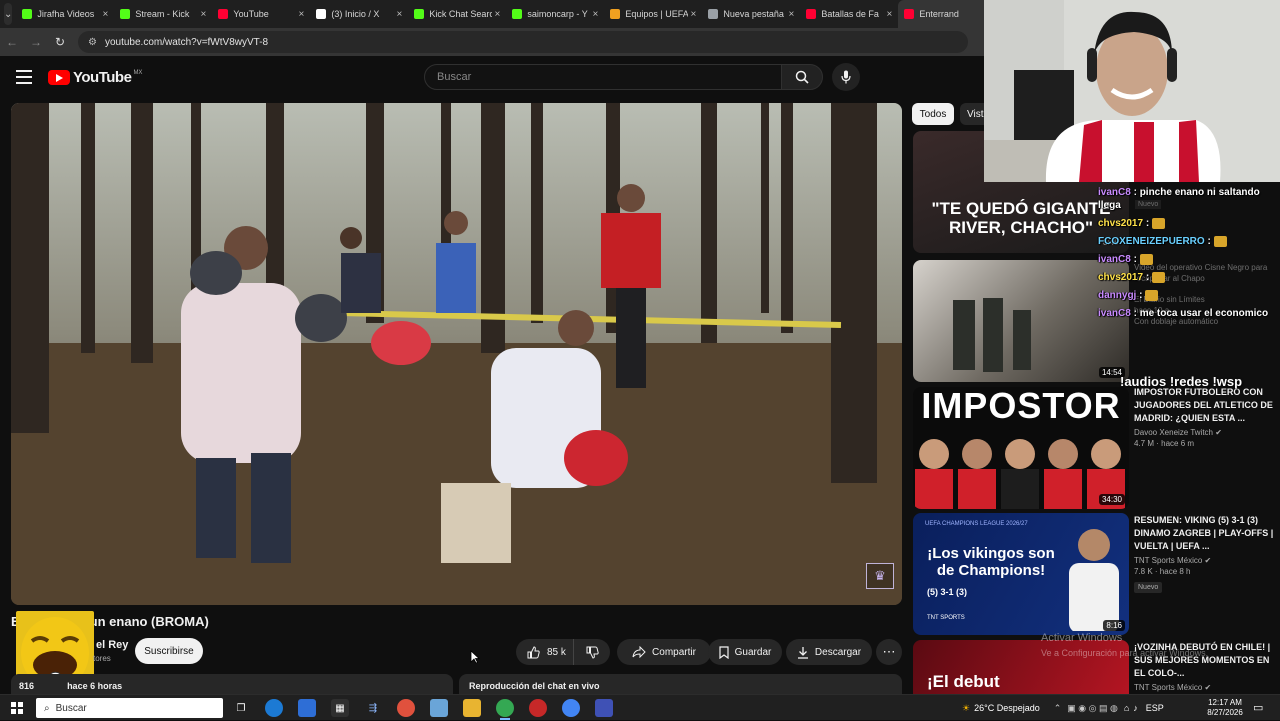 The width and height of the screenshot is (1280, 721). Describe the element at coordinates (505, 709) in the screenshot. I see `chrome-icon` at that location.